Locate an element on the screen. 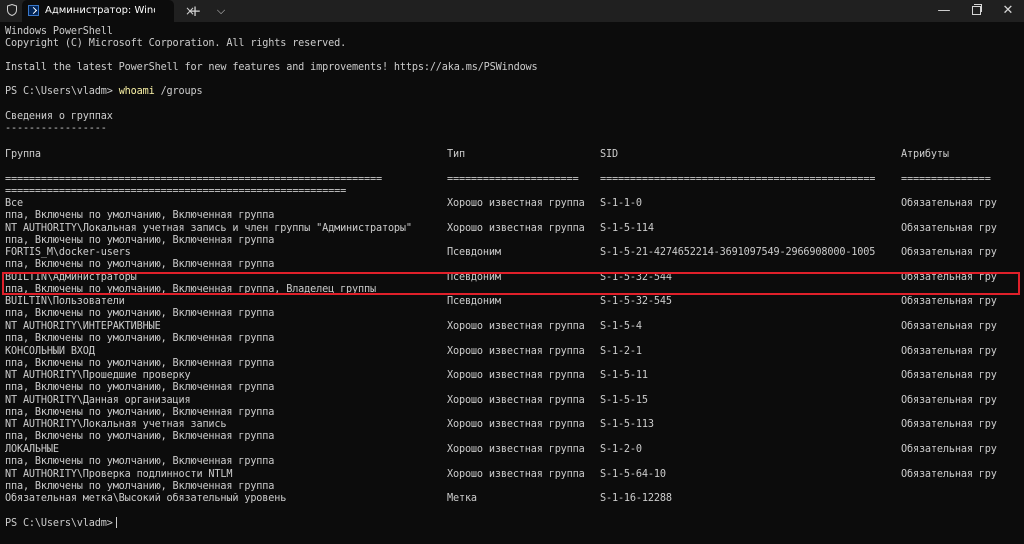 This screenshot has height=544, width=1024. command-name: whoami is located at coordinates (136, 91).